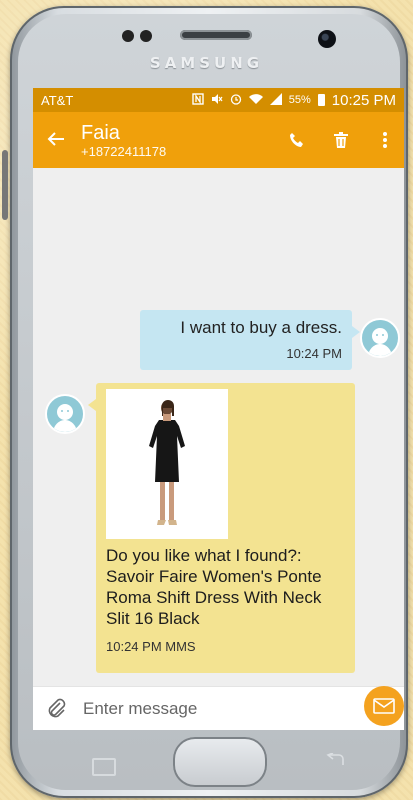  Describe the element at coordinates (64, 140) in the screenshot. I see `back-arrow-icon` at that location.